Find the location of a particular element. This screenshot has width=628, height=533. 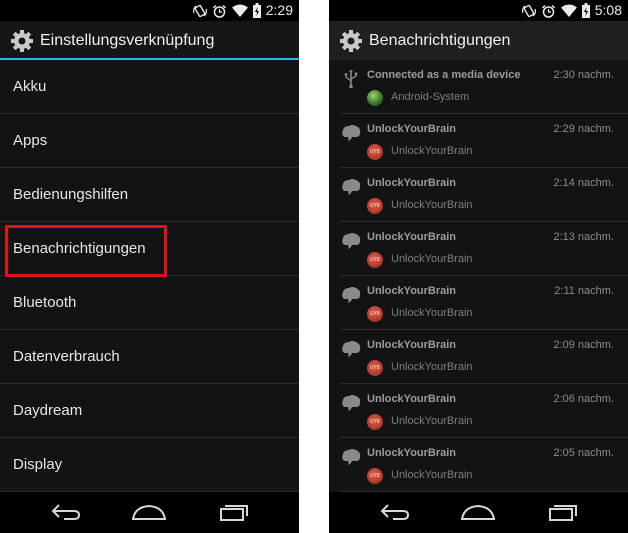

action-bar: Benachrichtigungen is located at coordinates (478, 40).